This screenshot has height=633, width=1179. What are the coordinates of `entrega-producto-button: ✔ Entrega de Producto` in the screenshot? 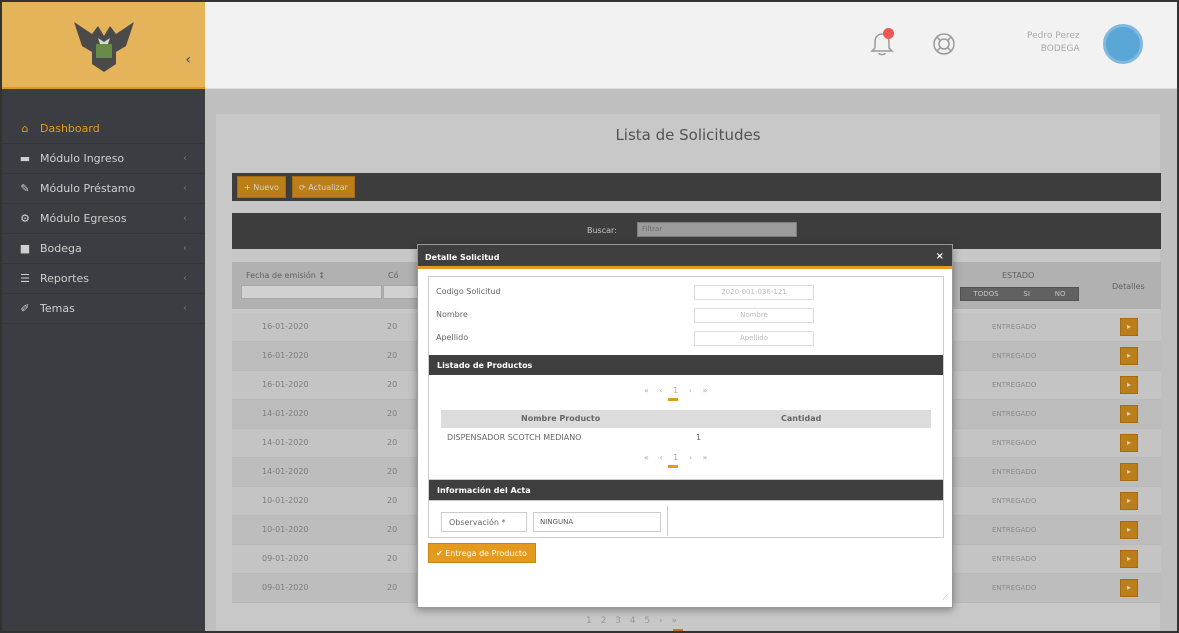 It's located at (482, 553).